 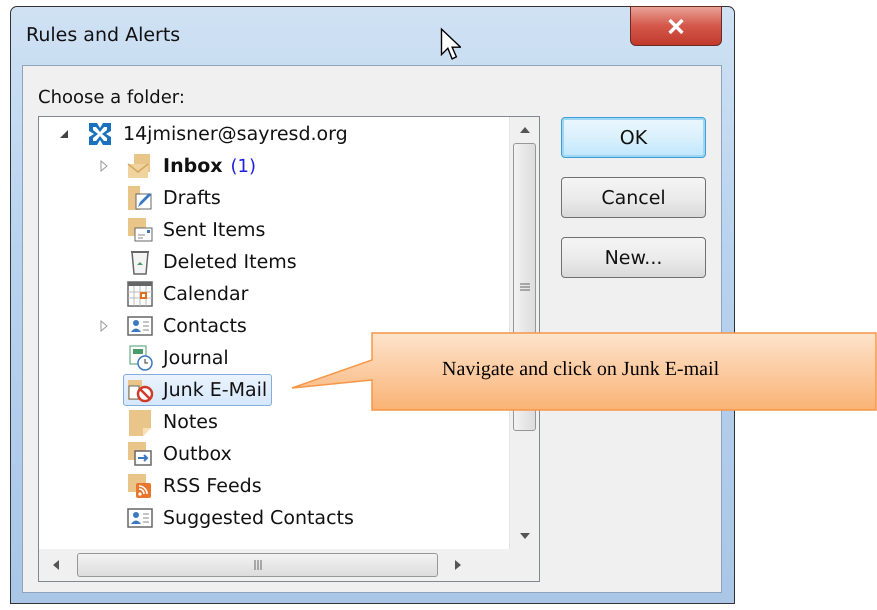 What do you see at coordinates (112, 98) in the screenshot?
I see `folder-label: Choose a folder:` at bounding box center [112, 98].